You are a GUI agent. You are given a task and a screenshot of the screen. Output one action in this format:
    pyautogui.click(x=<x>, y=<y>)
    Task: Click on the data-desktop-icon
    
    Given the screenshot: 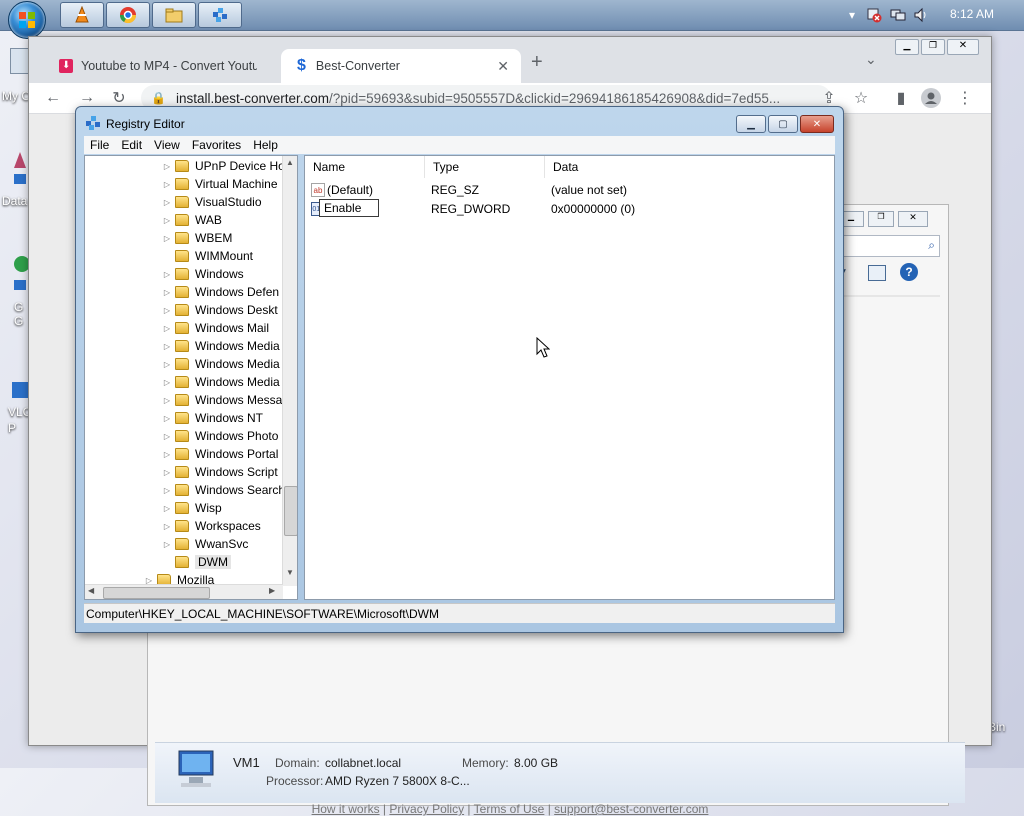 What is the action you would take?
    pyautogui.click(x=20, y=168)
    